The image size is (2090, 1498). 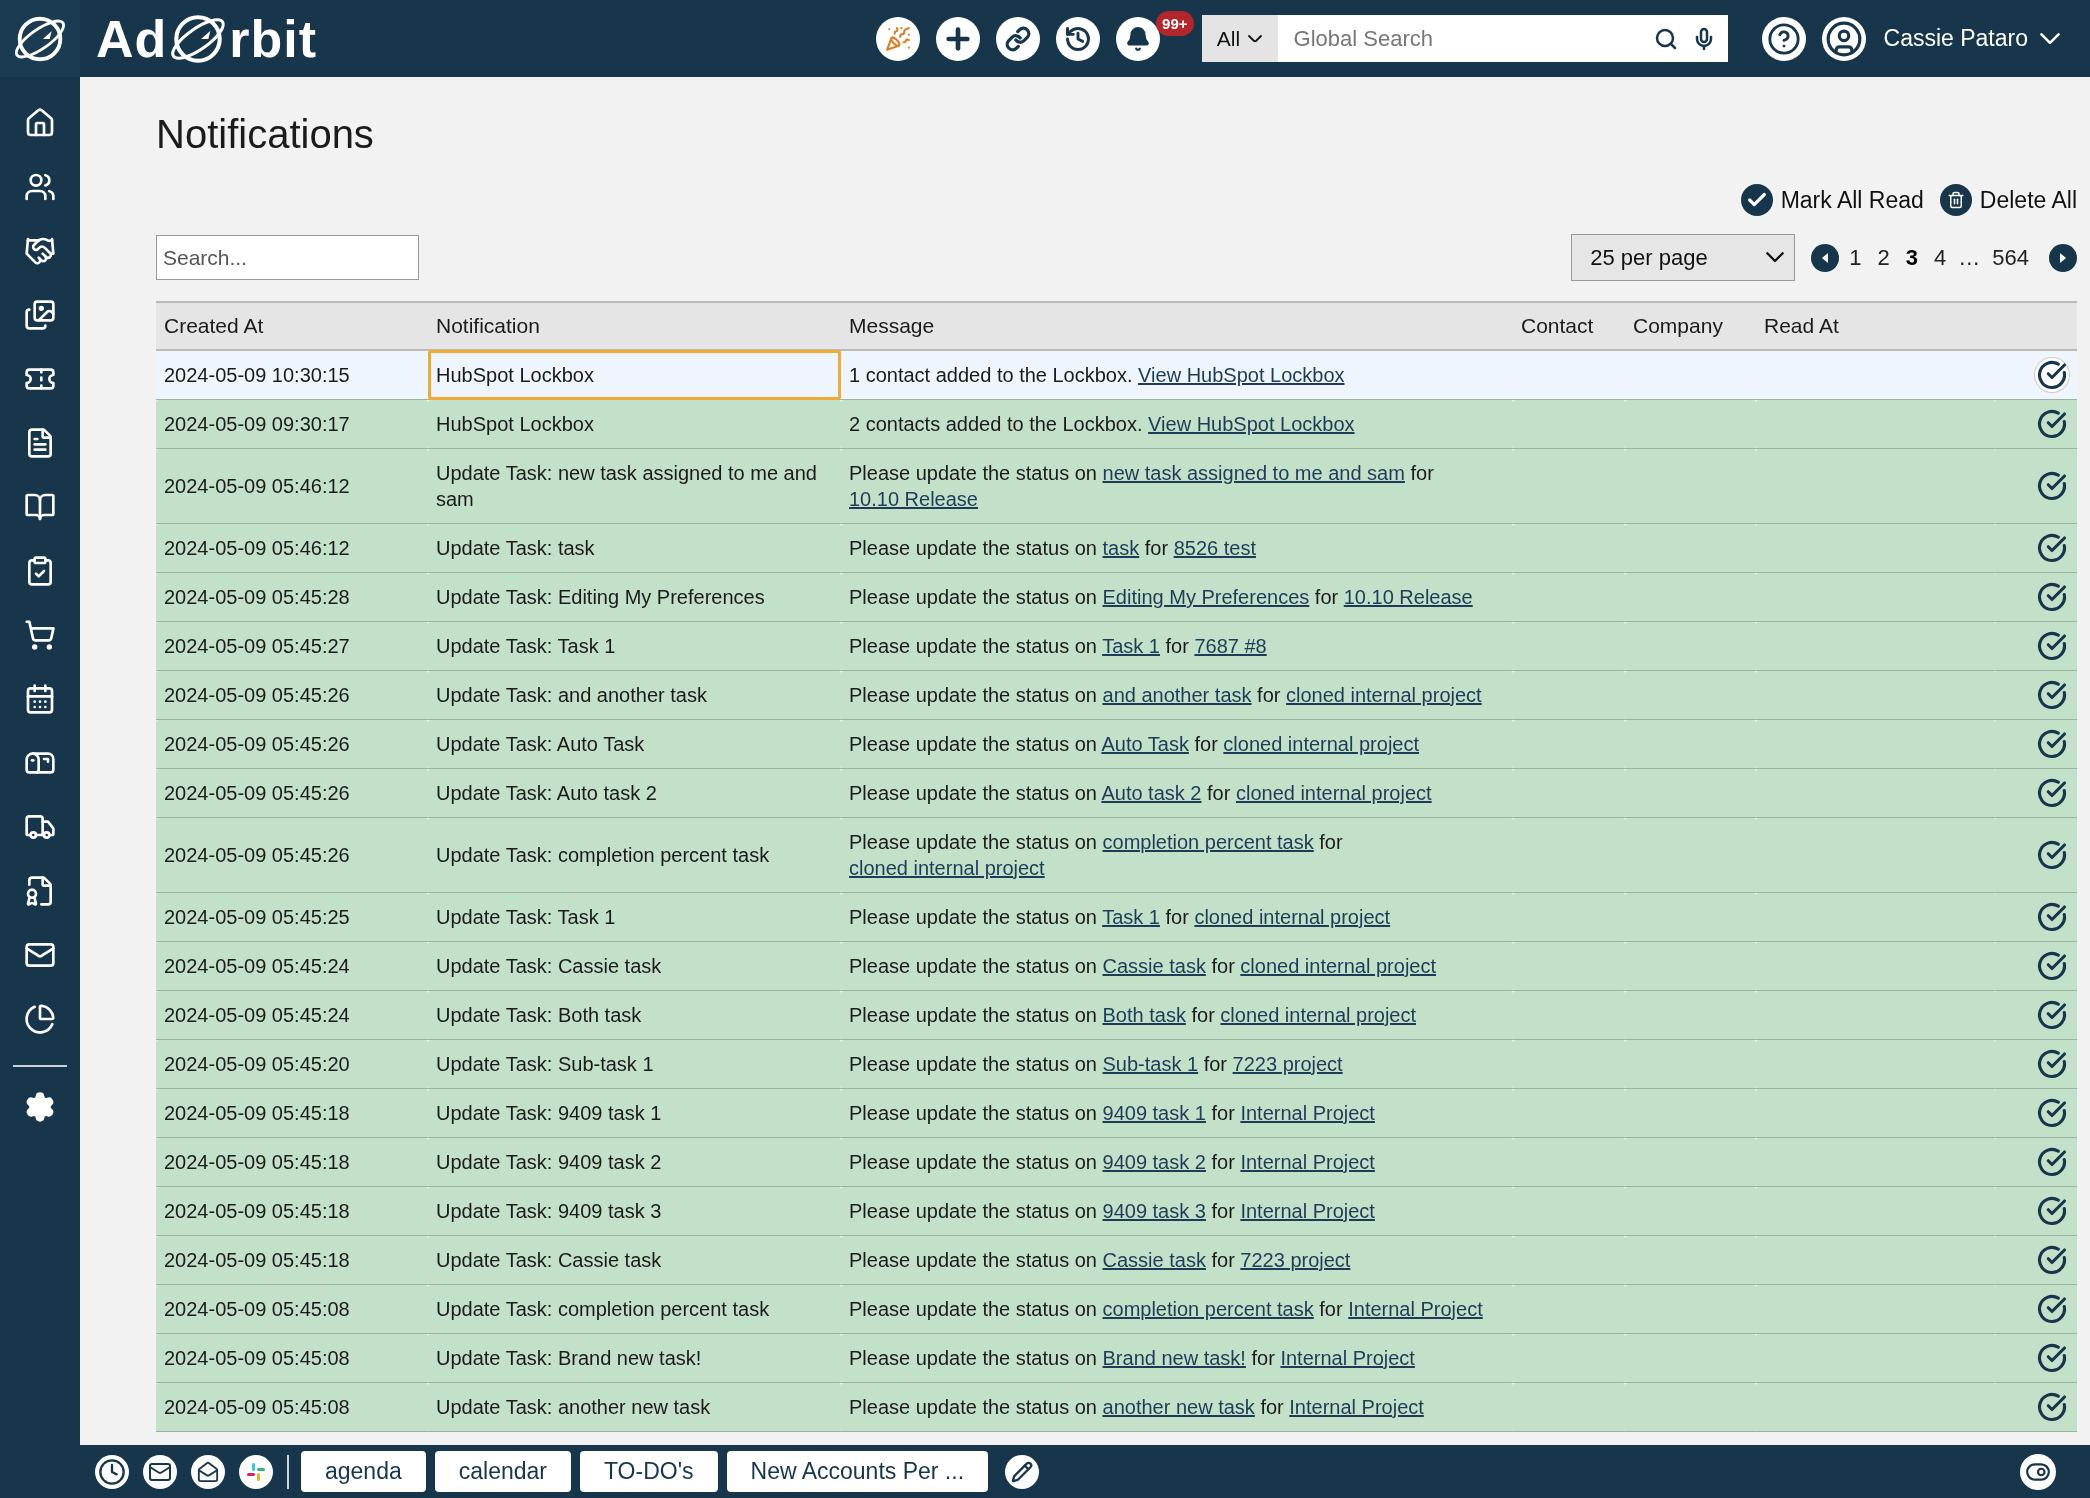 What do you see at coordinates (1137, 38) in the screenshot?
I see `notifications-button` at bounding box center [1137, 38].